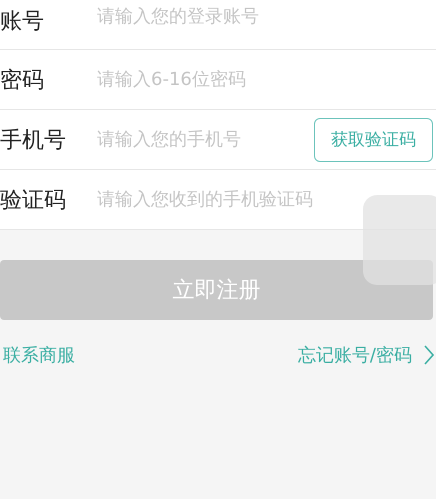  I want to click on field-label: 密码, so click(22, 80).